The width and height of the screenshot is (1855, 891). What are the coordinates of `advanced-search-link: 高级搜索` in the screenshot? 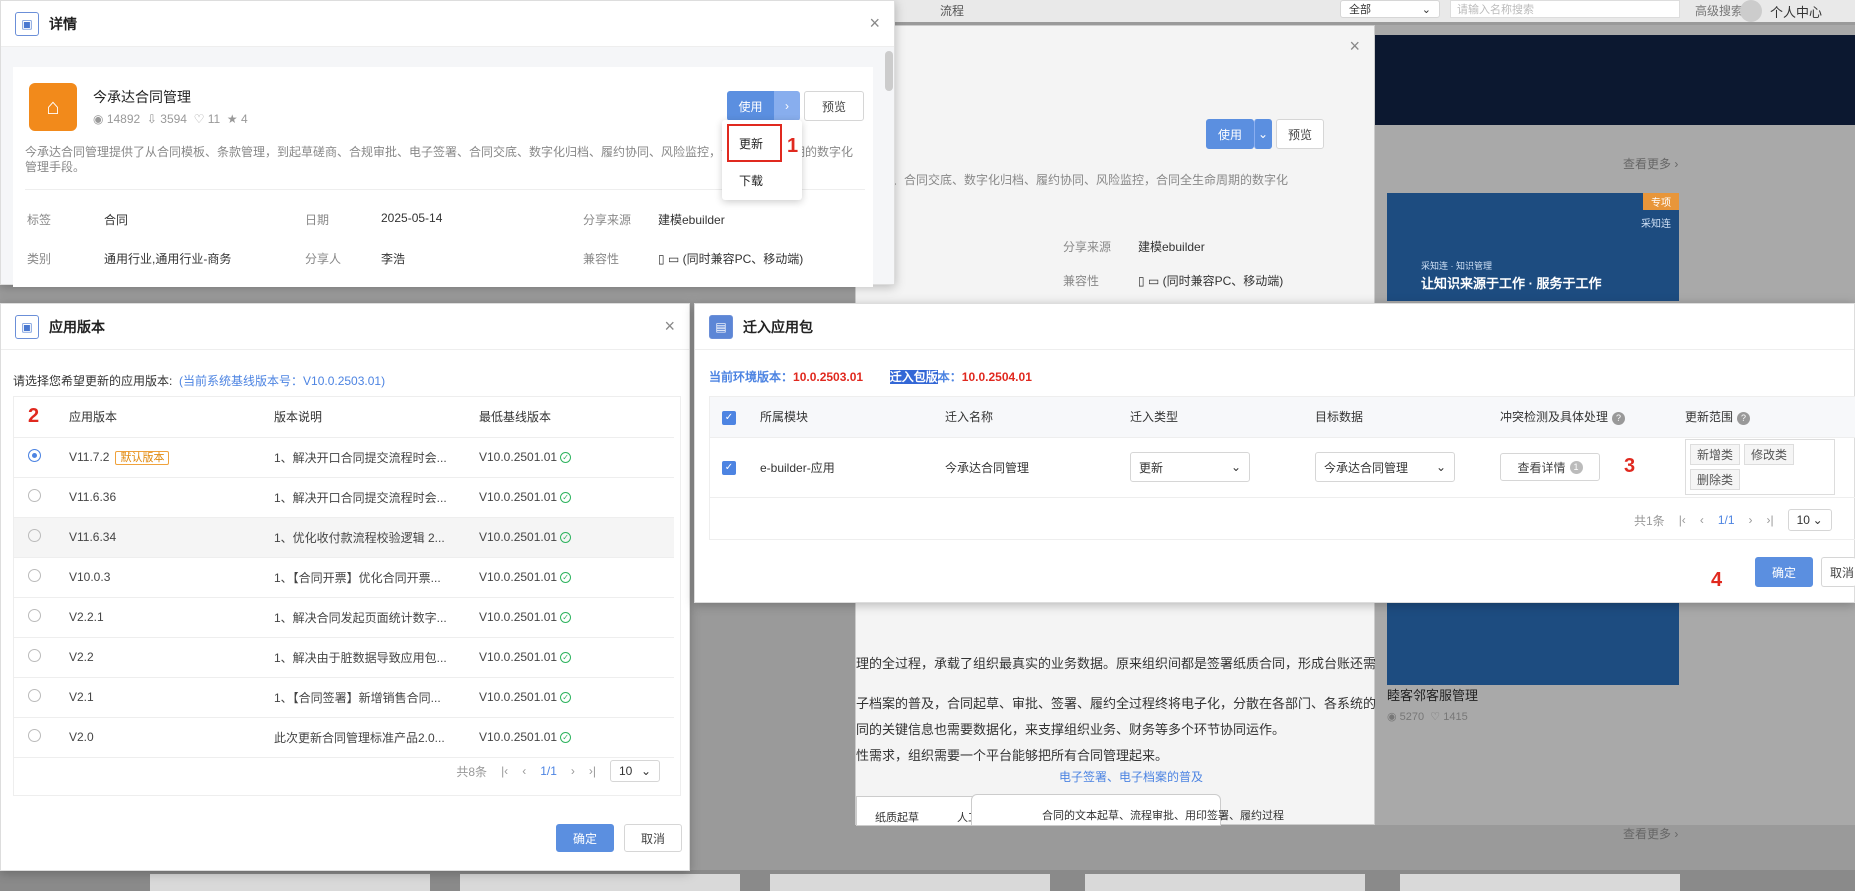 It's located at (1719, 10).